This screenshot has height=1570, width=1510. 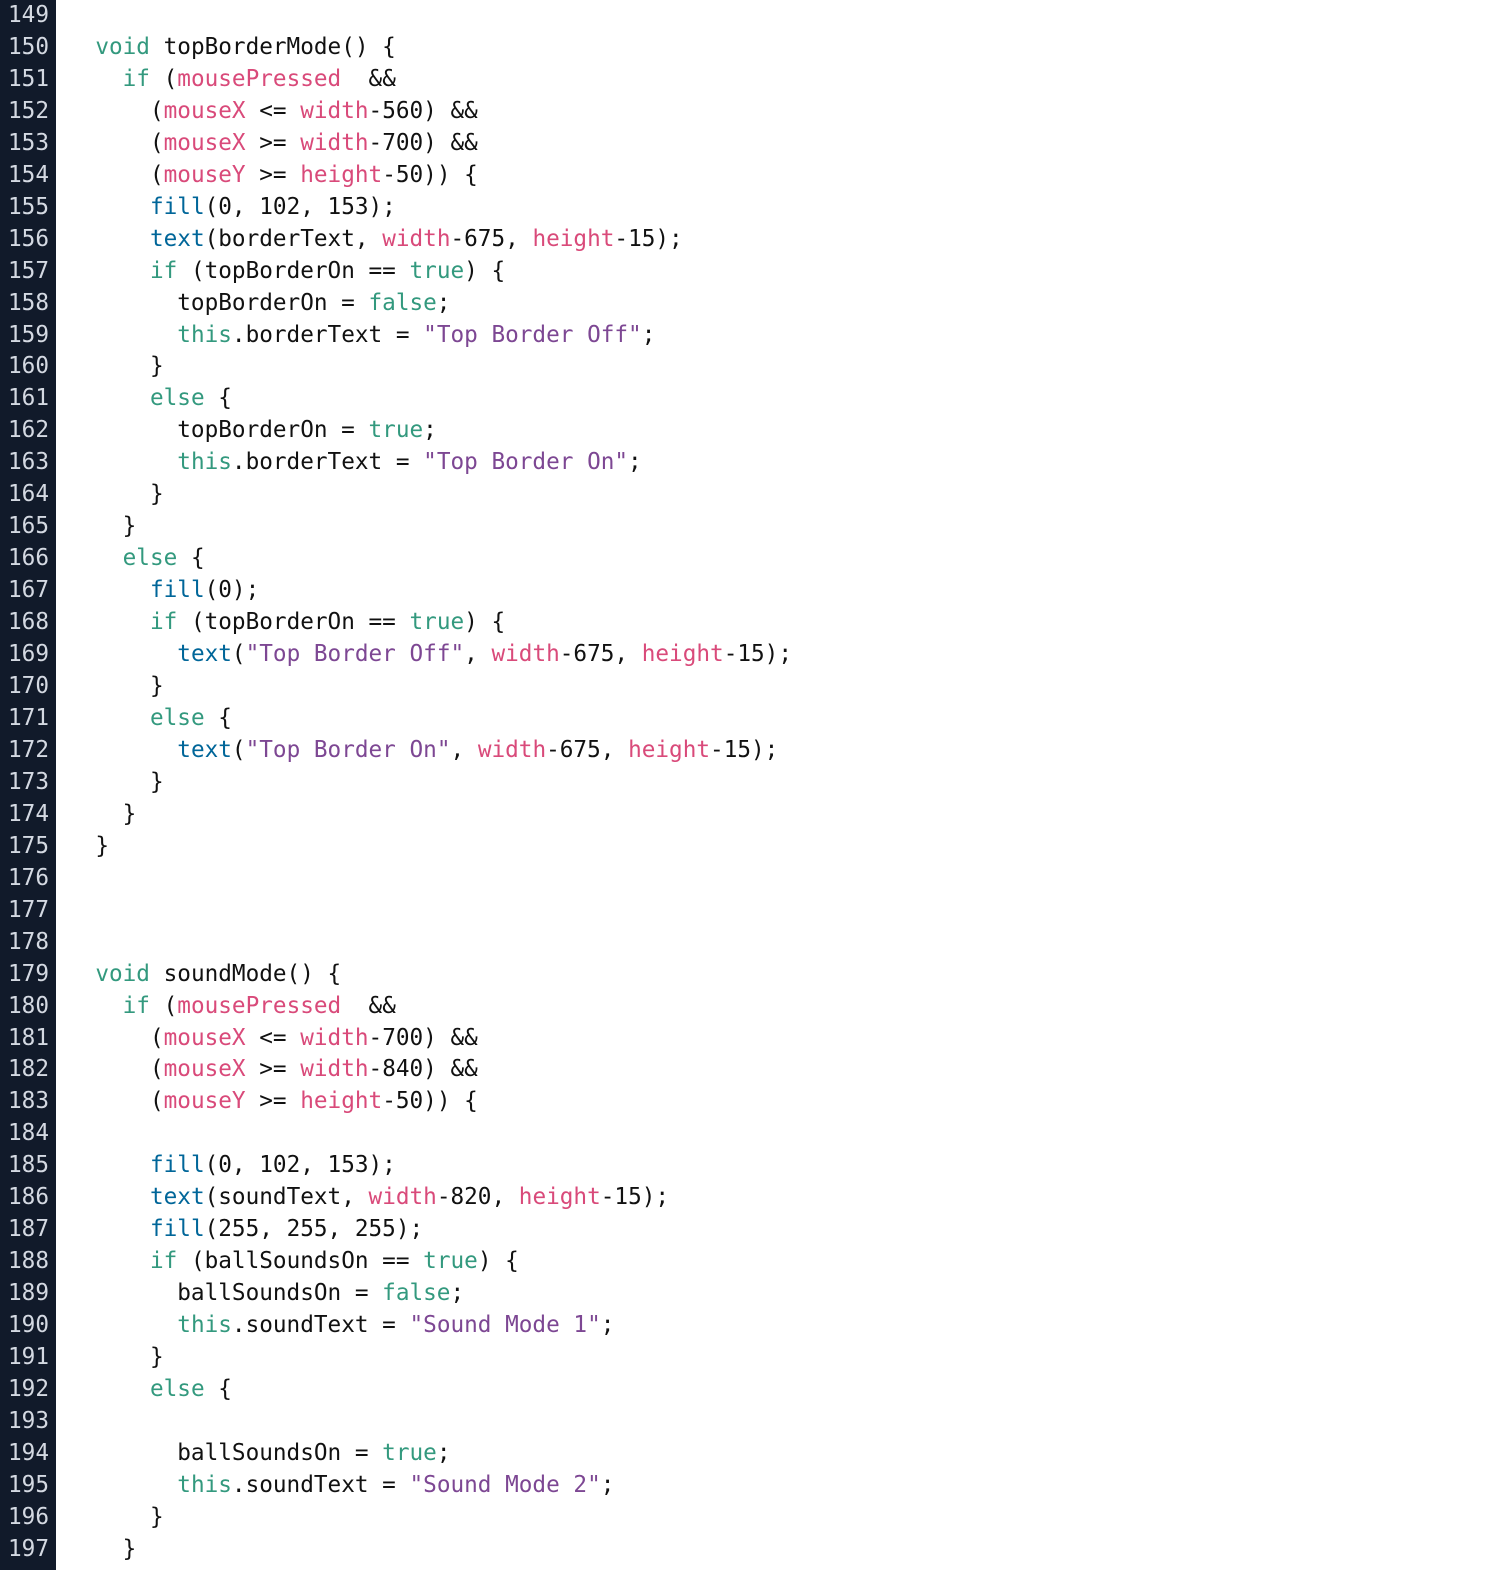 What do you see at coordinates (286, 1197) in the screenshot?
I see `code-text: (soundText,` at bounding box center [286, 1197].